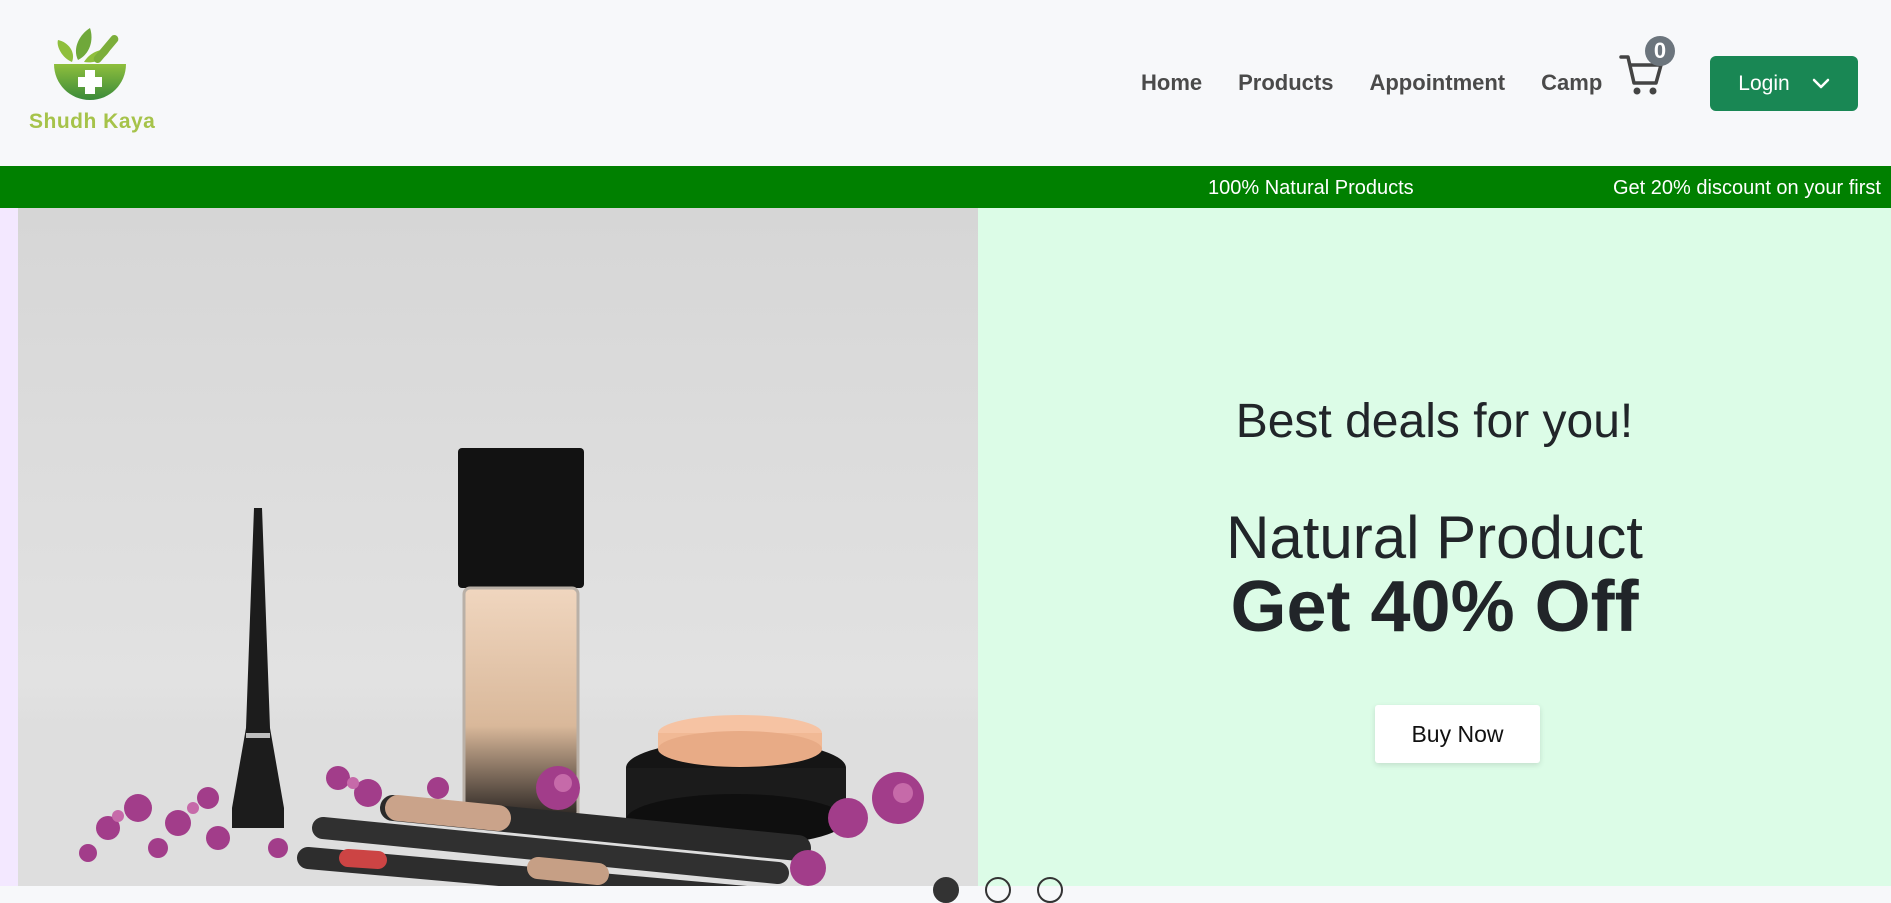 This screenshot has height=903, width=1891. What do you see at coordinates (1747, 188) in the screenshot?
I see `ticker-item: Get 20% discount on your first` at bounding box center [1747, 188].